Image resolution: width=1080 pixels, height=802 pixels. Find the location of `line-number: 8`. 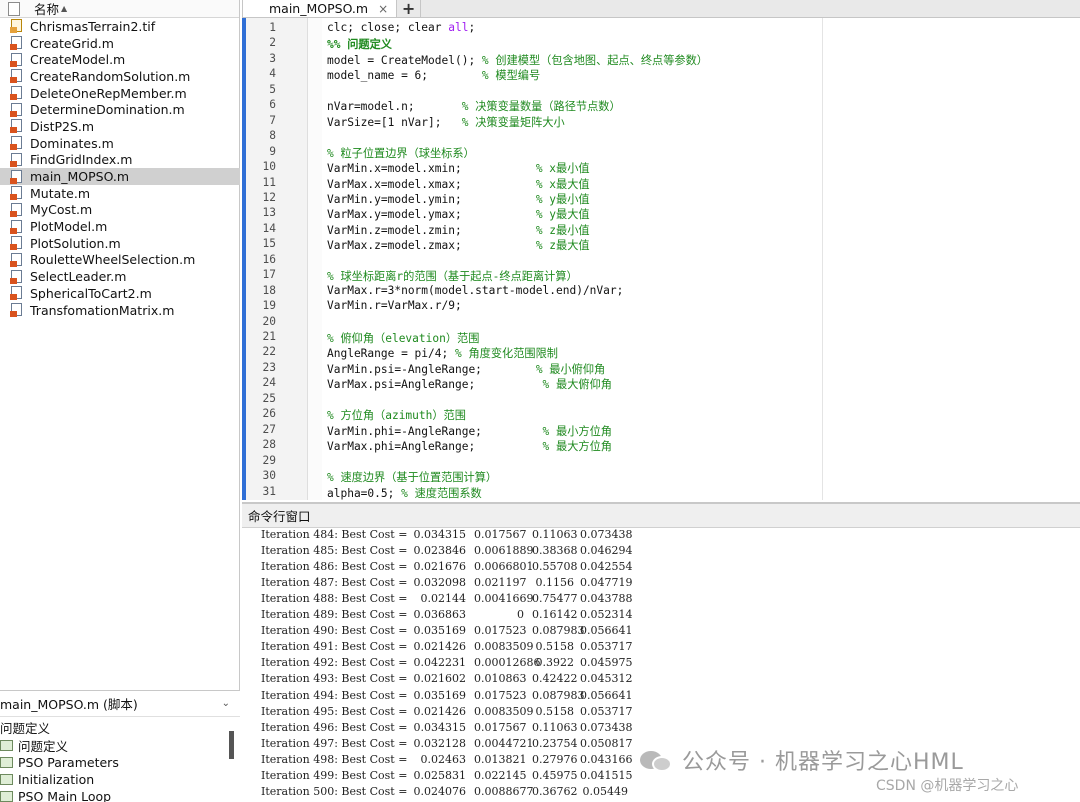

line-number: 8 is located at coordinates (272, 136).